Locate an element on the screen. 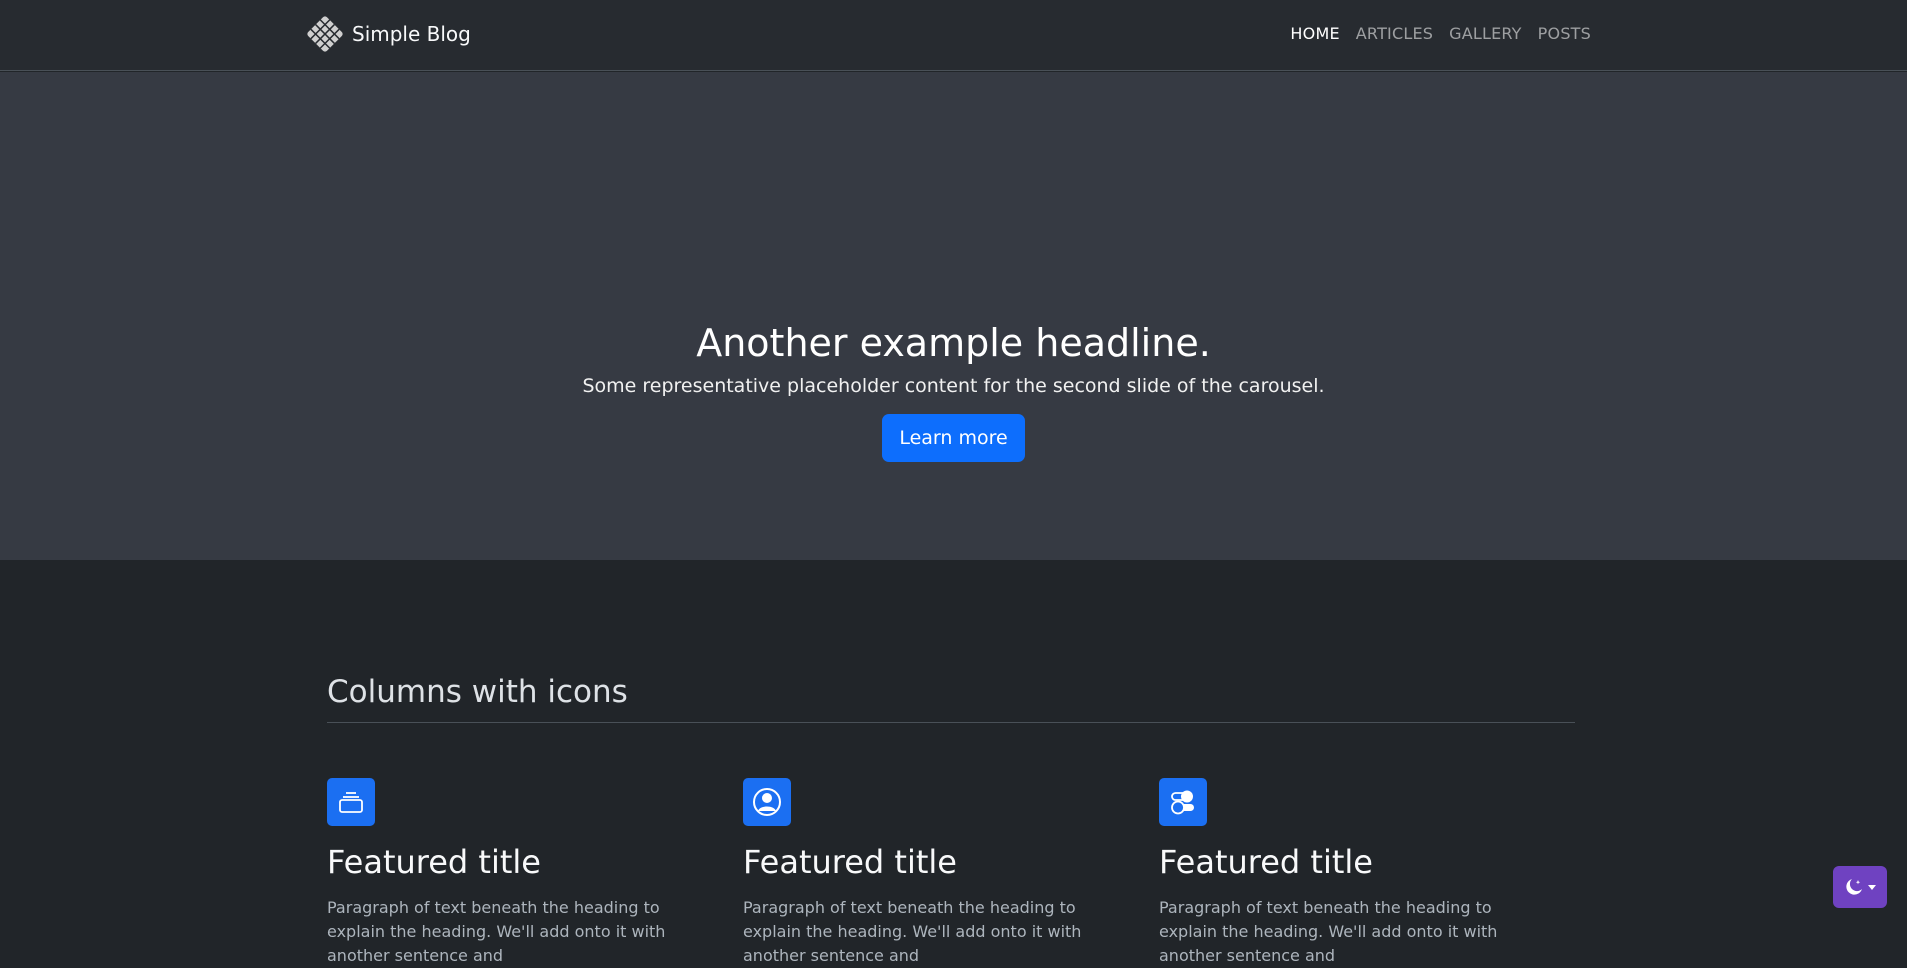 The width and height of the screenshot is (1907, 968). brand-link: Simple Blog is located at coordinates (388, 34).